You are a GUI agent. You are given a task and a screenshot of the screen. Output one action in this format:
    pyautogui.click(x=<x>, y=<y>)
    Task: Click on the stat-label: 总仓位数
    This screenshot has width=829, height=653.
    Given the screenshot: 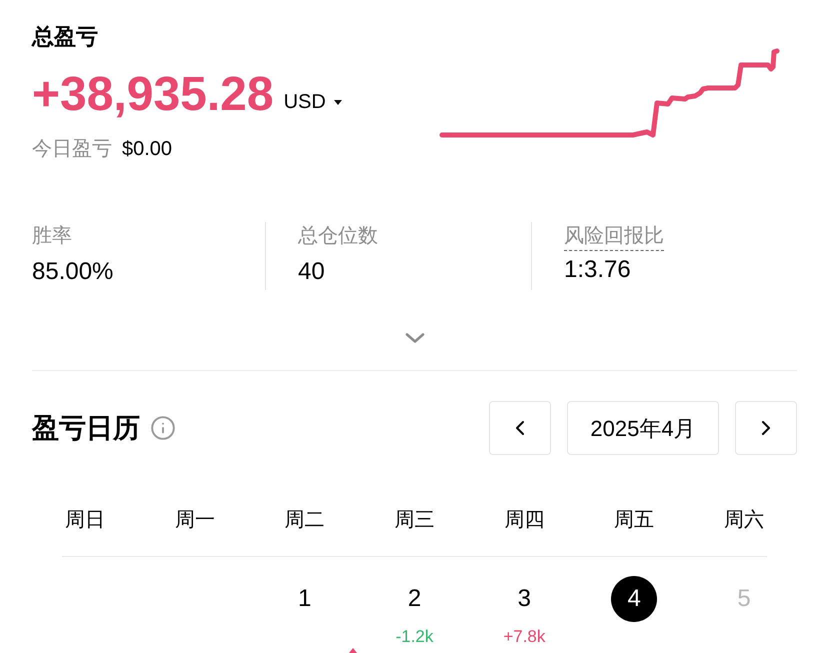 What is the action you would take?
    pyautogui.click(x=338, y=236)
    